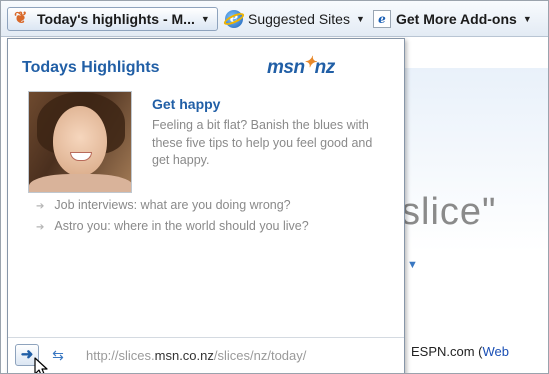 This screenshot has width=549, height=374. I want to click on ie-icon: e, so click(234, 19).